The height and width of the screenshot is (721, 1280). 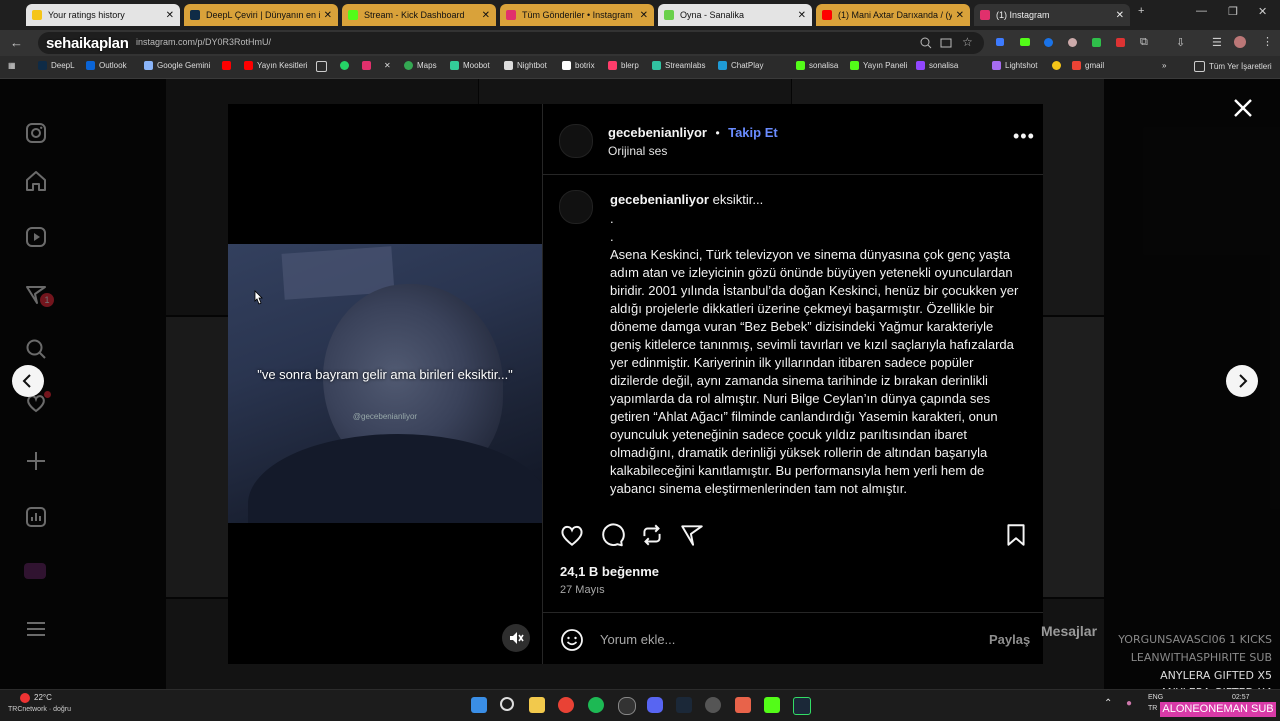 What do you see at coordinates (346, 65) in the screenshot?
I see `bookmark-whatsapp-icon` at bounding box center [346, 65].